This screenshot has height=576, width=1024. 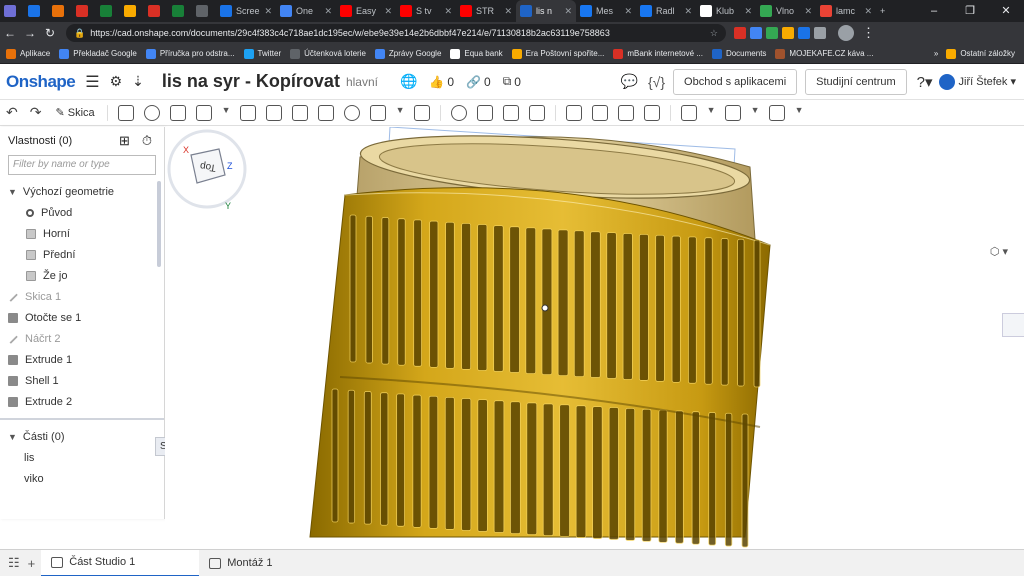 What do you see at coordinates (546, 11) in the screenshot?
I see `browser-tab: lis n ✕` at bounding box center [546, 11].